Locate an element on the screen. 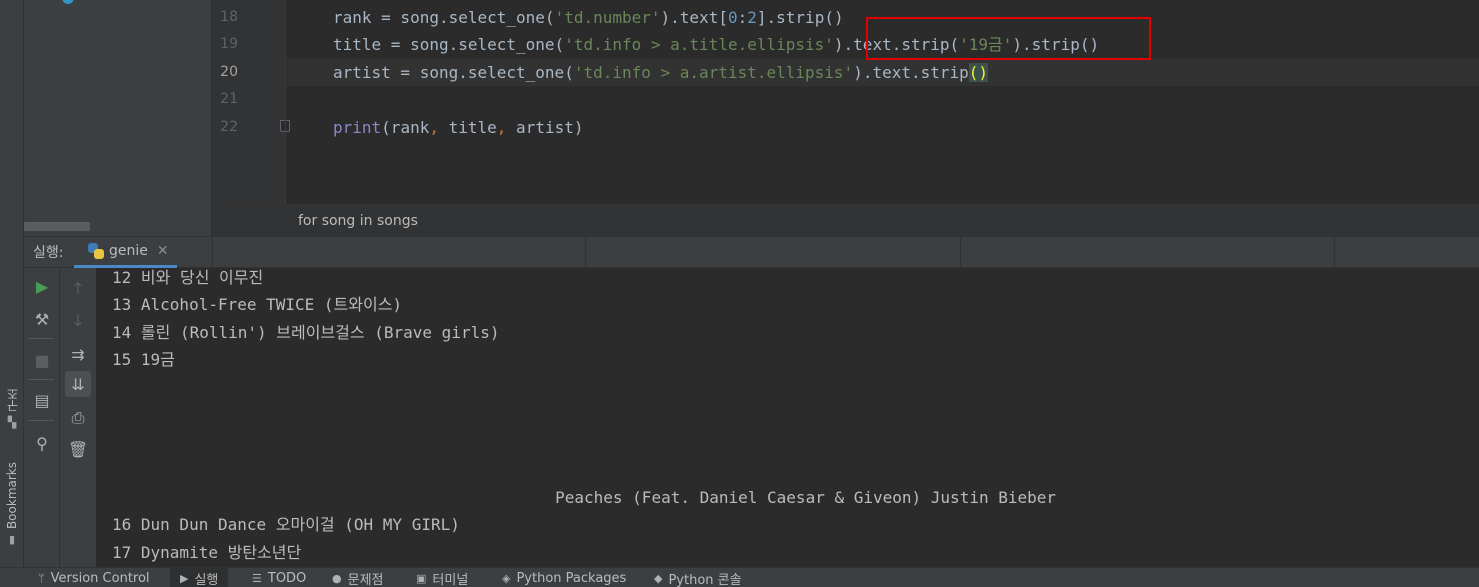  tab-terminal: ▣ 터미널 is located at coordinates (442, 577).